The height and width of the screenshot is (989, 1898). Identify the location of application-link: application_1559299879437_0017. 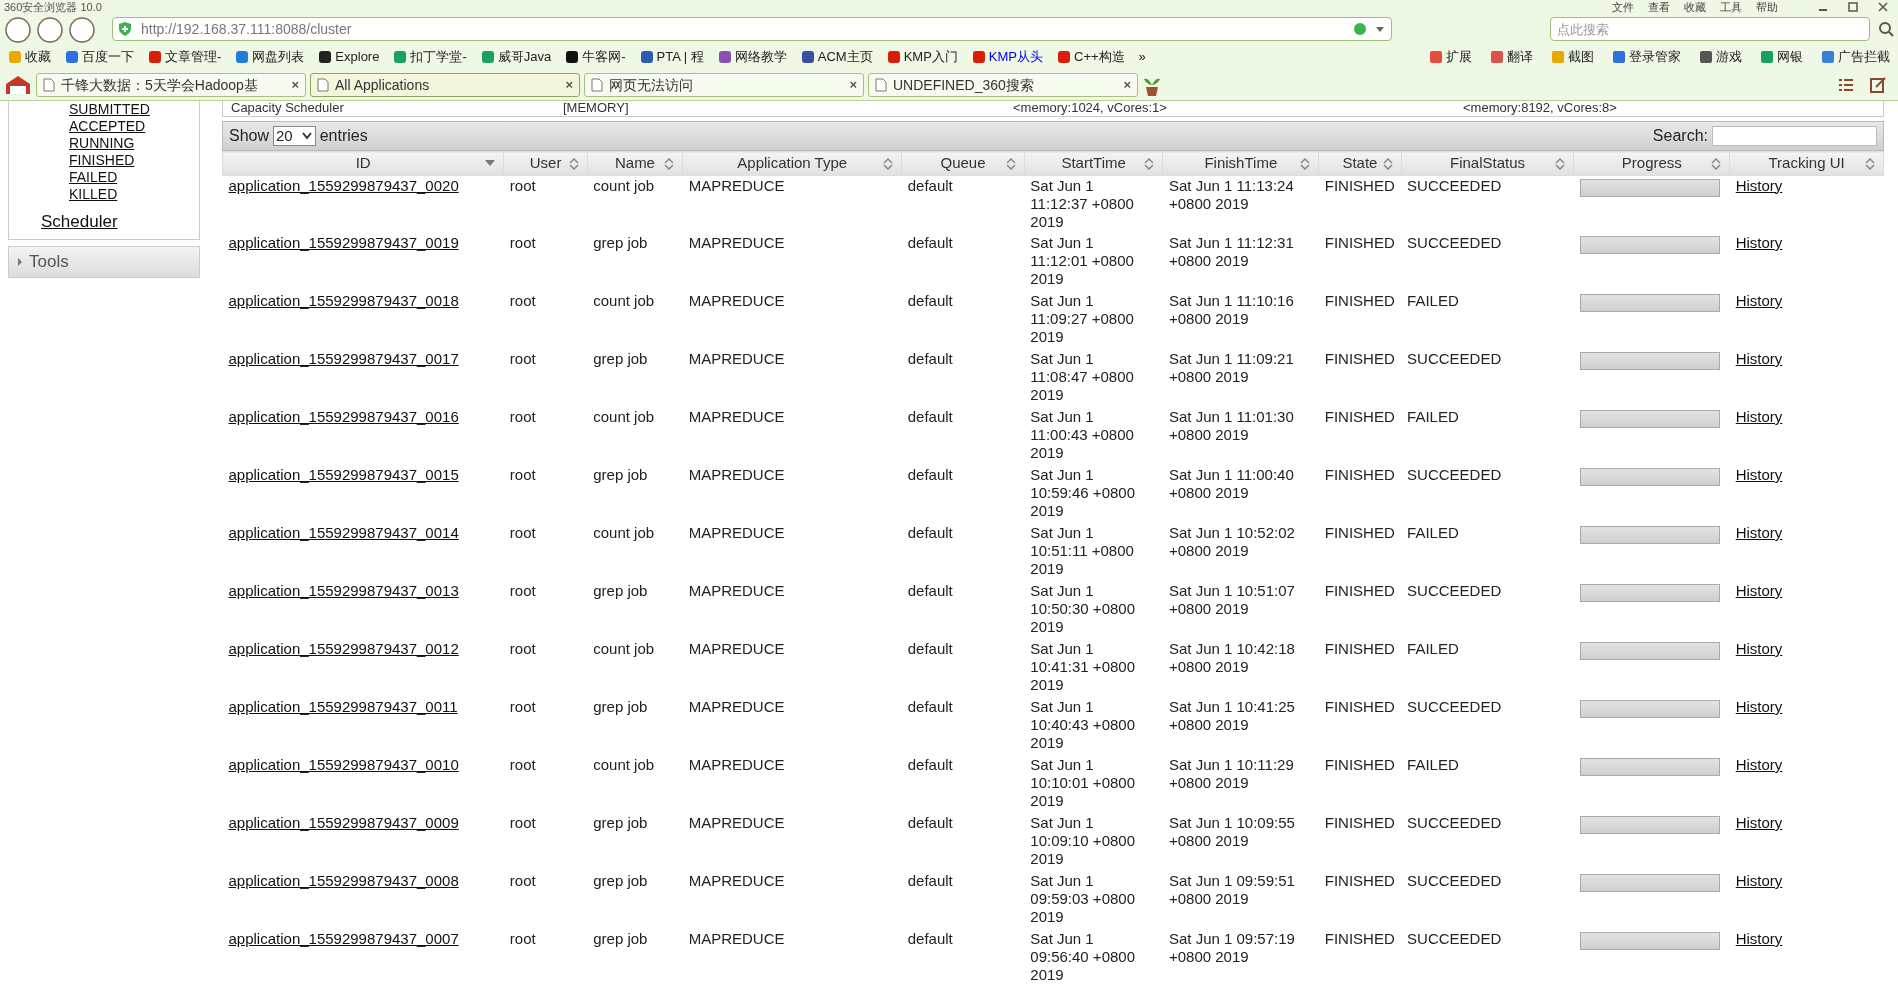
(343, 358).